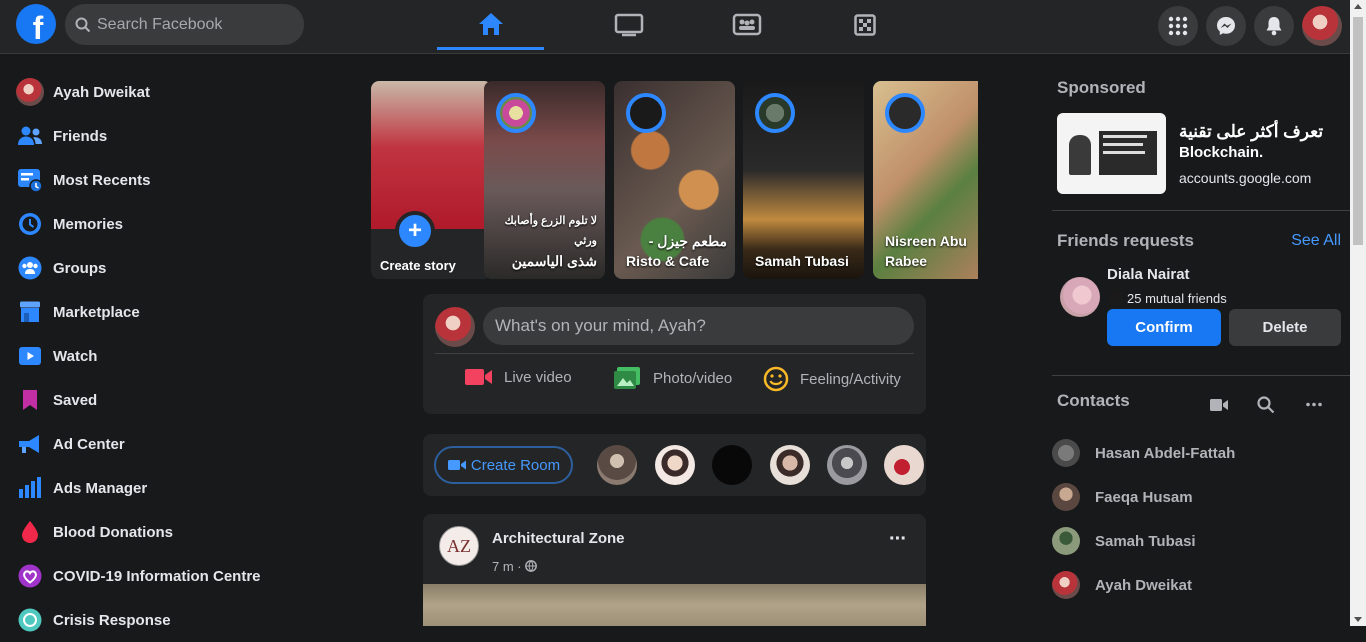 The width and height of the screenshot is (1366, 642). I want to click on sidebar-item-blood-donations: Blood Donations, so click(173, 532).